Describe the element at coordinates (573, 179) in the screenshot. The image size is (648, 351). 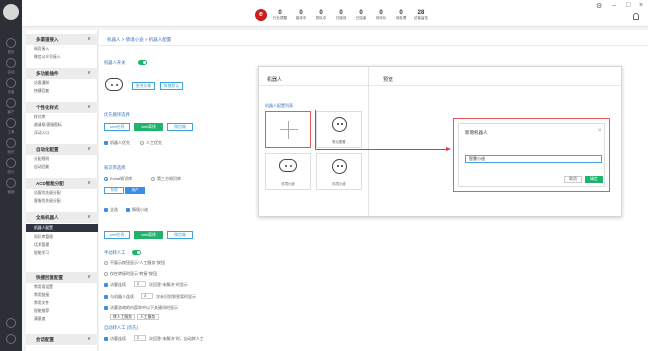
I see `cancel-button: 取消` at that location.